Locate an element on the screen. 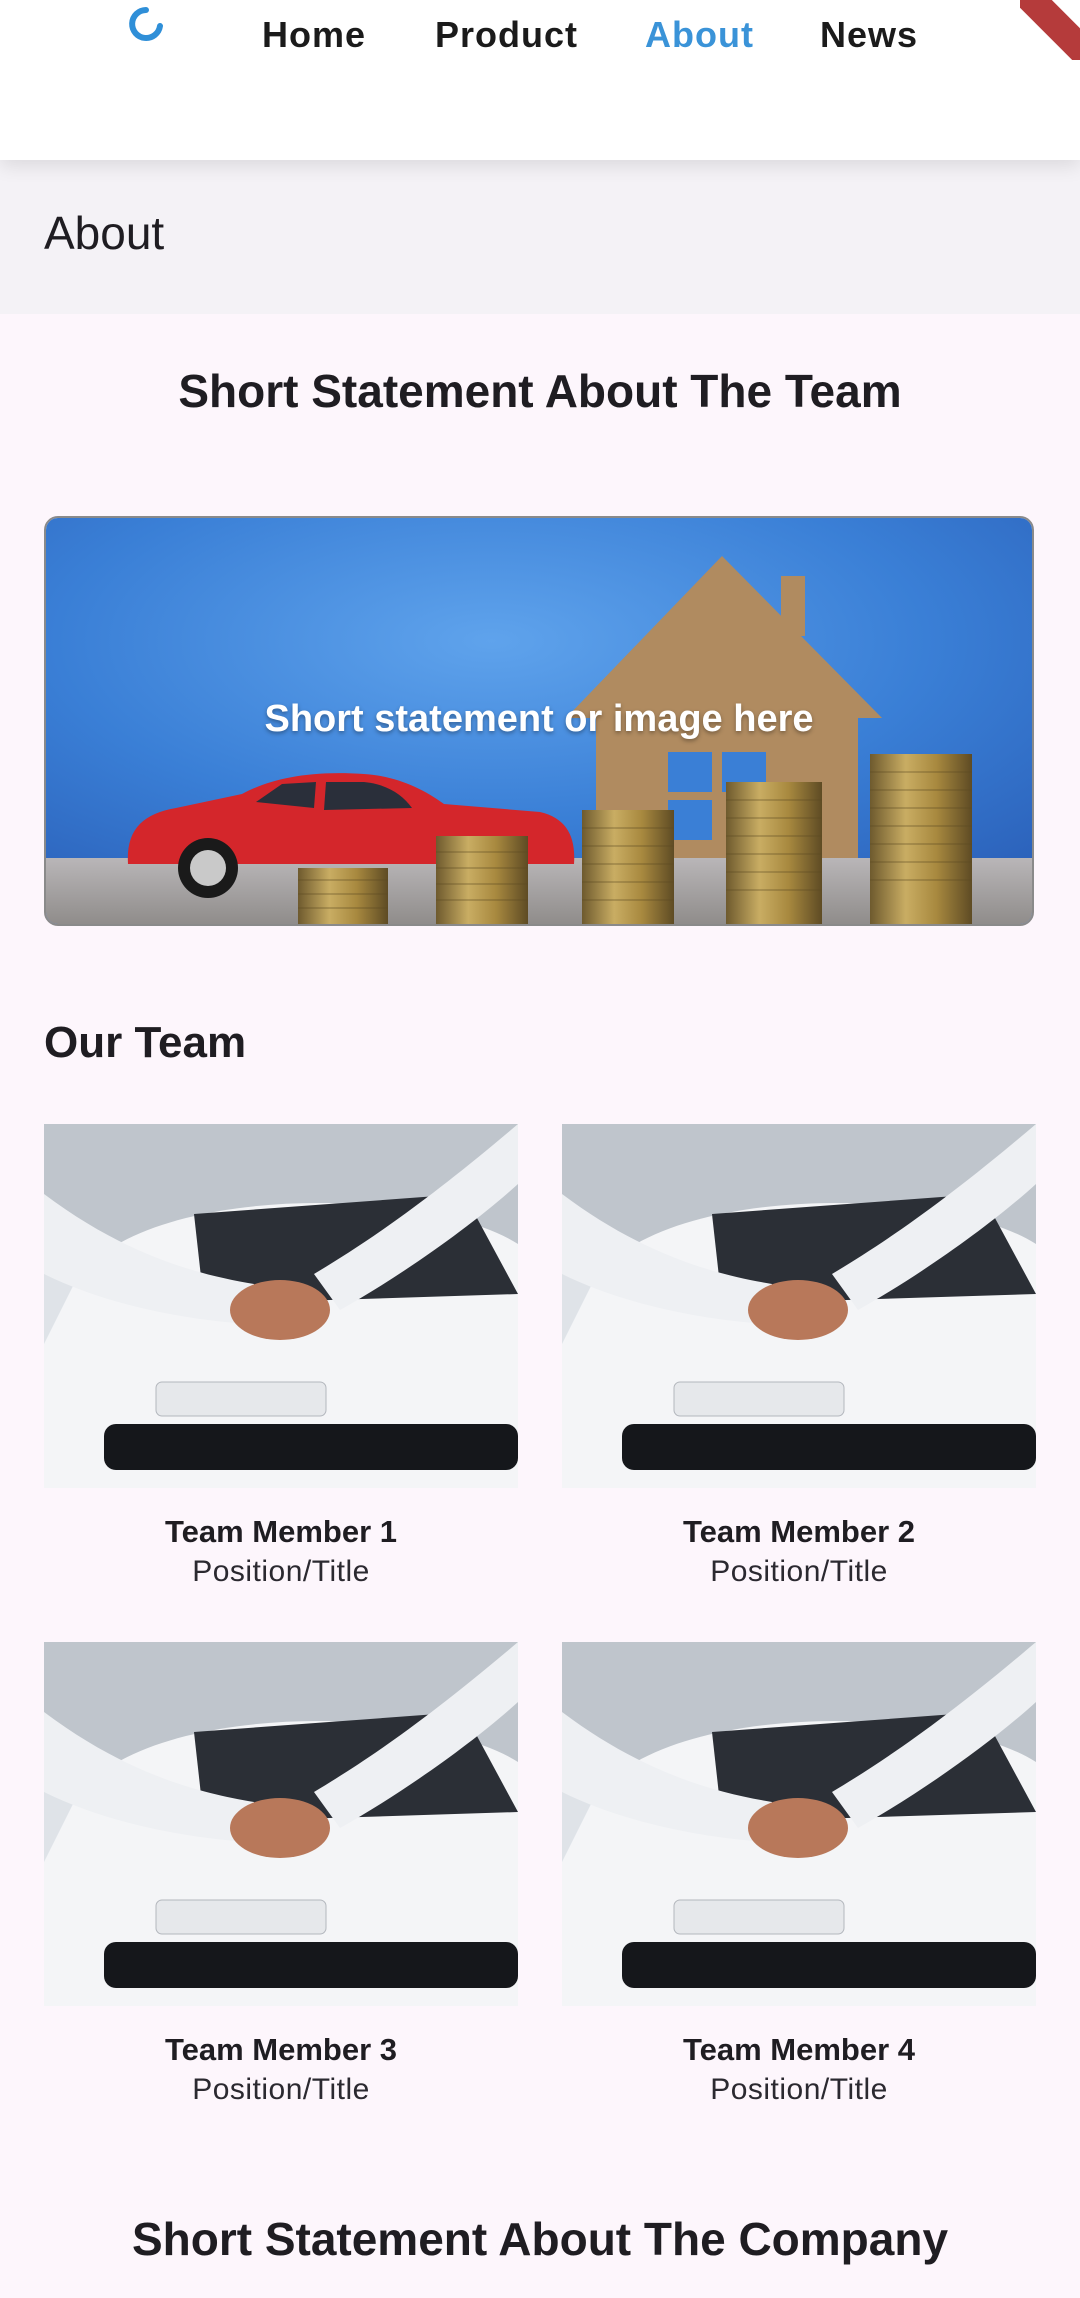 The image size is (1080, 2298). team-member-card: Team Member 2 Position/Title is located at coordinates (799, 1358).